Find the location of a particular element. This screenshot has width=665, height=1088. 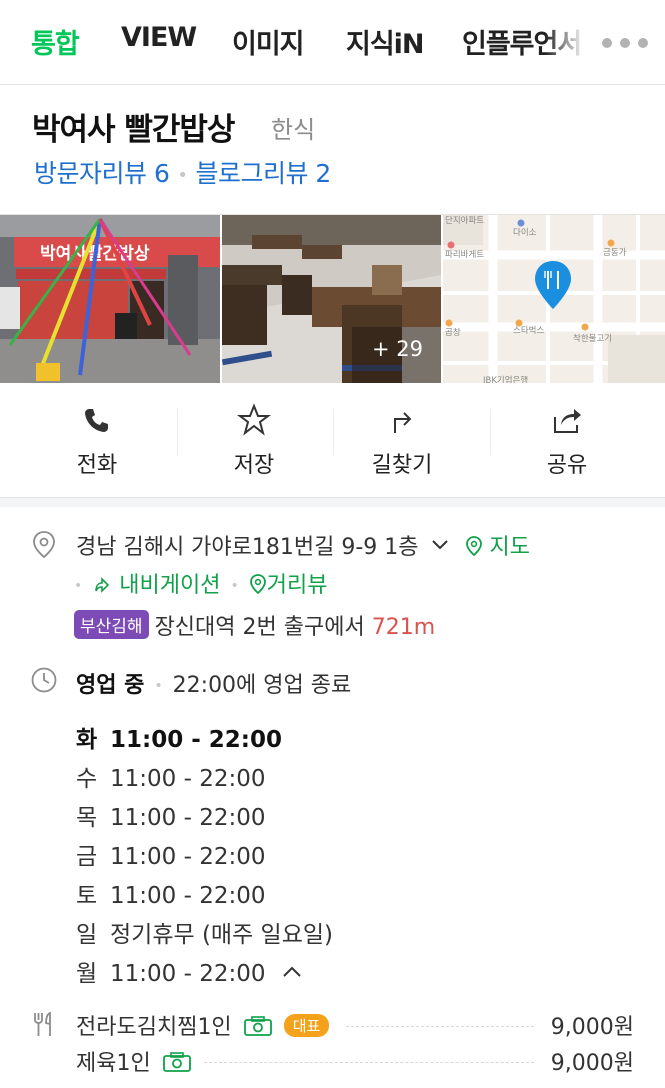

hours-status: 영업 중 • 22:00에 영업 종료 is located at coordinates (213, 683).